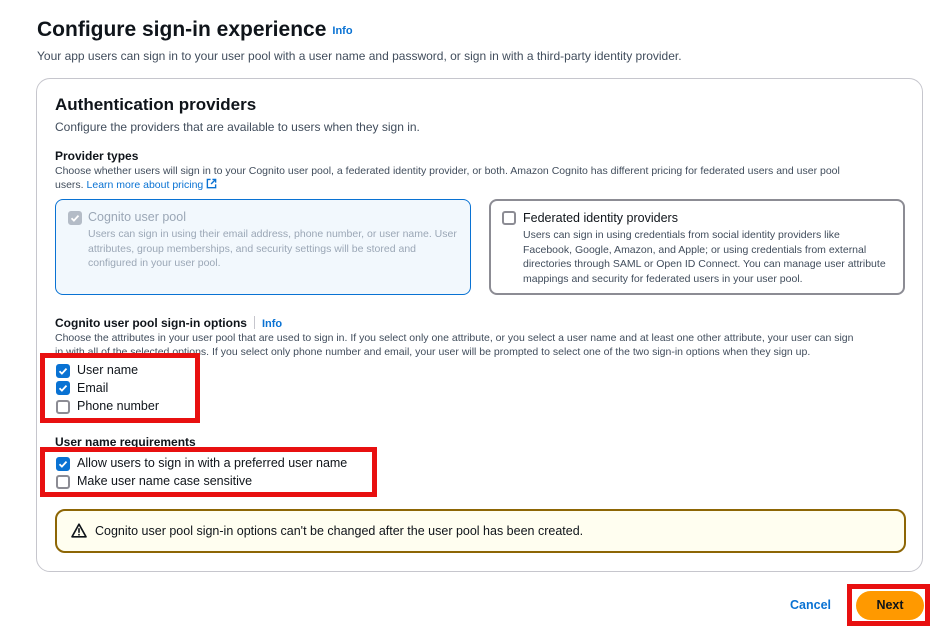  I want to click on divider, so click(254, 322).